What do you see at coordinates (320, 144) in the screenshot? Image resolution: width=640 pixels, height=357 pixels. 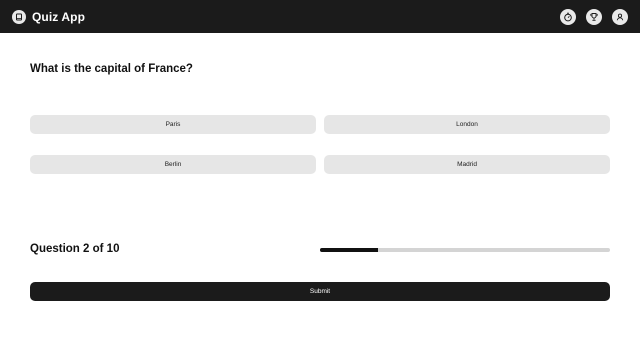 I see `answer-options: Paris London Berlin Madrid` at bounding box center [320, 144].